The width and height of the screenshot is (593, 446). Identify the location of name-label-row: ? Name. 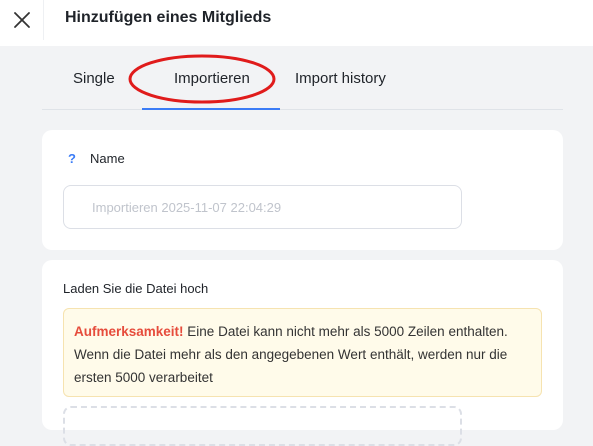
(96, 158).